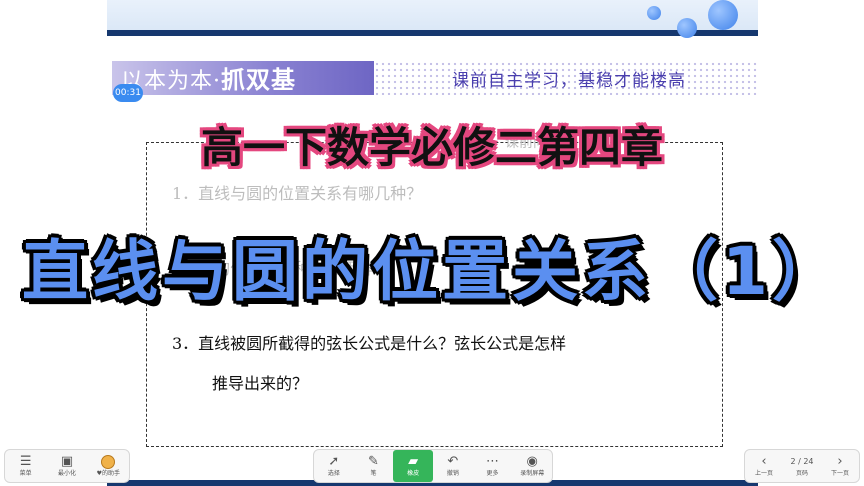 The image size is (864, 486). I want to click on assistant-button: ♥的助手, so click(108, 466).